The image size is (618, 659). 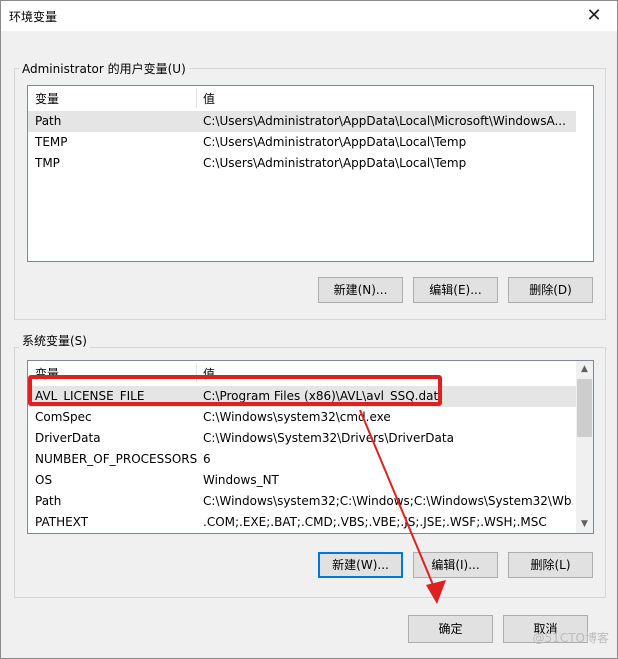 I want to click on scroll-thumb, so click(x=584, y=408).